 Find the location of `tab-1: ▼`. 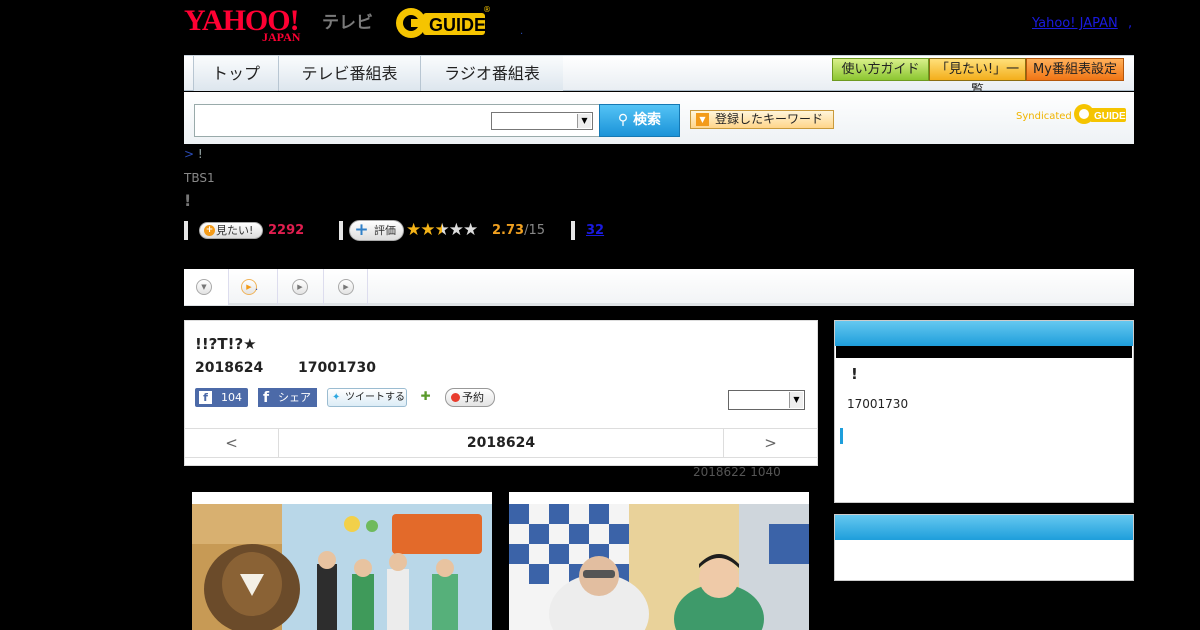

tab-1: ▼ is located at coordinates (206, 287).